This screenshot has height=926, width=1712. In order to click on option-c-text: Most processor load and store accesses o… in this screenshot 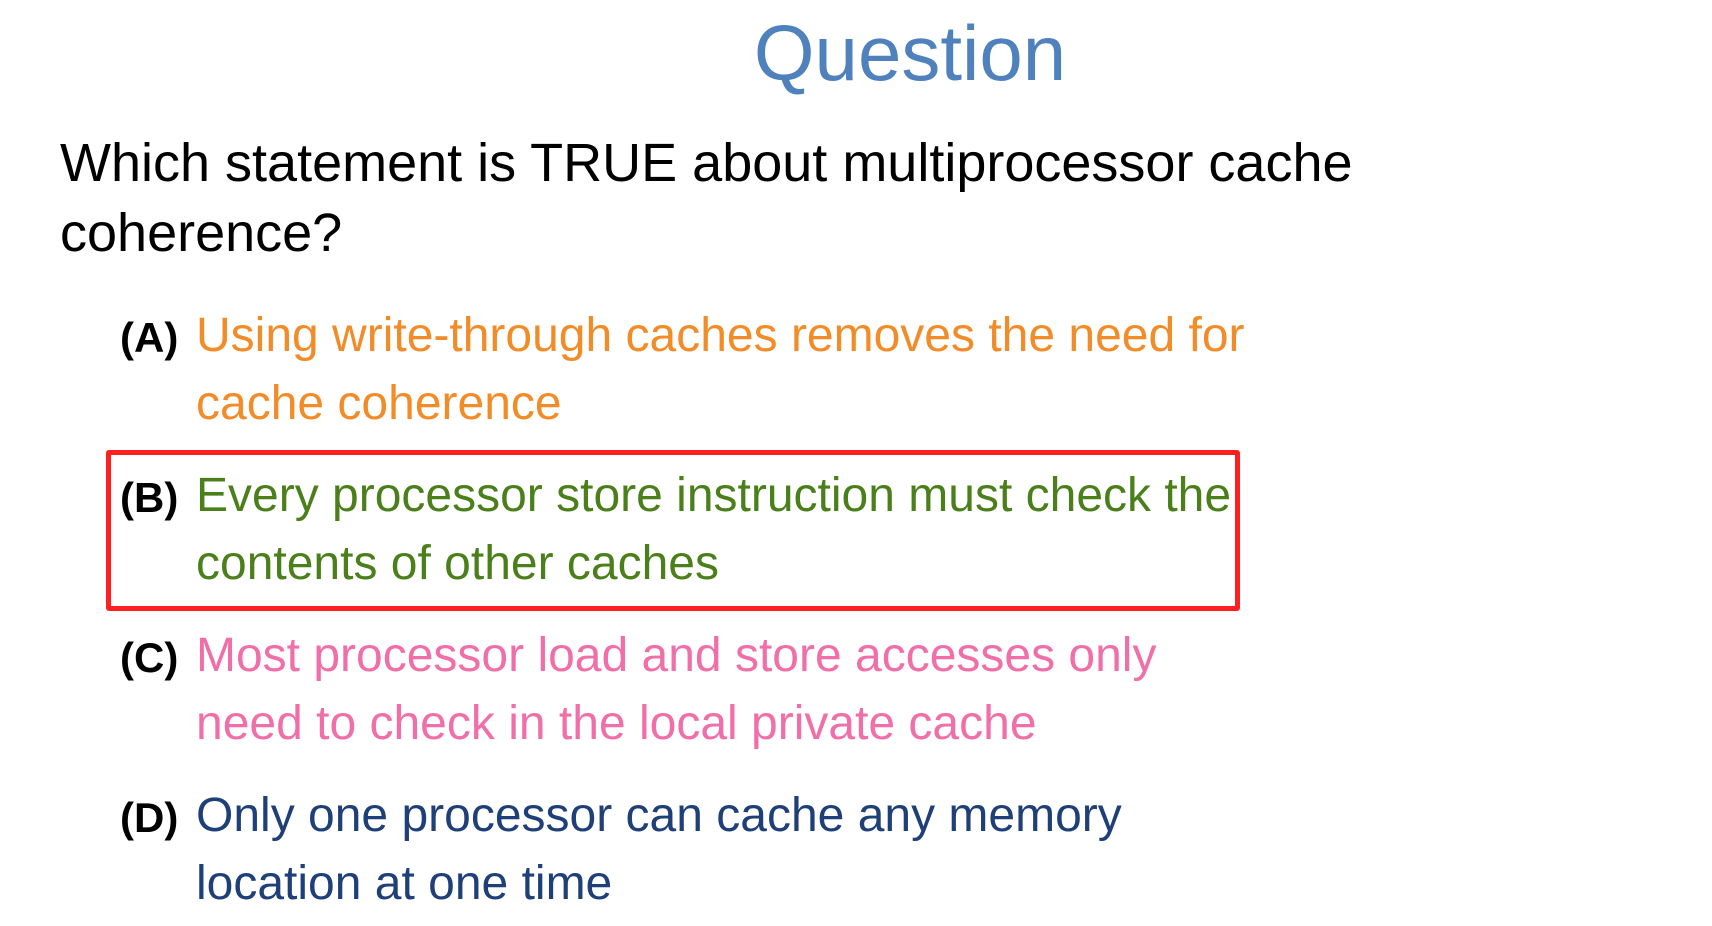, I will do `click(676, 689)`.